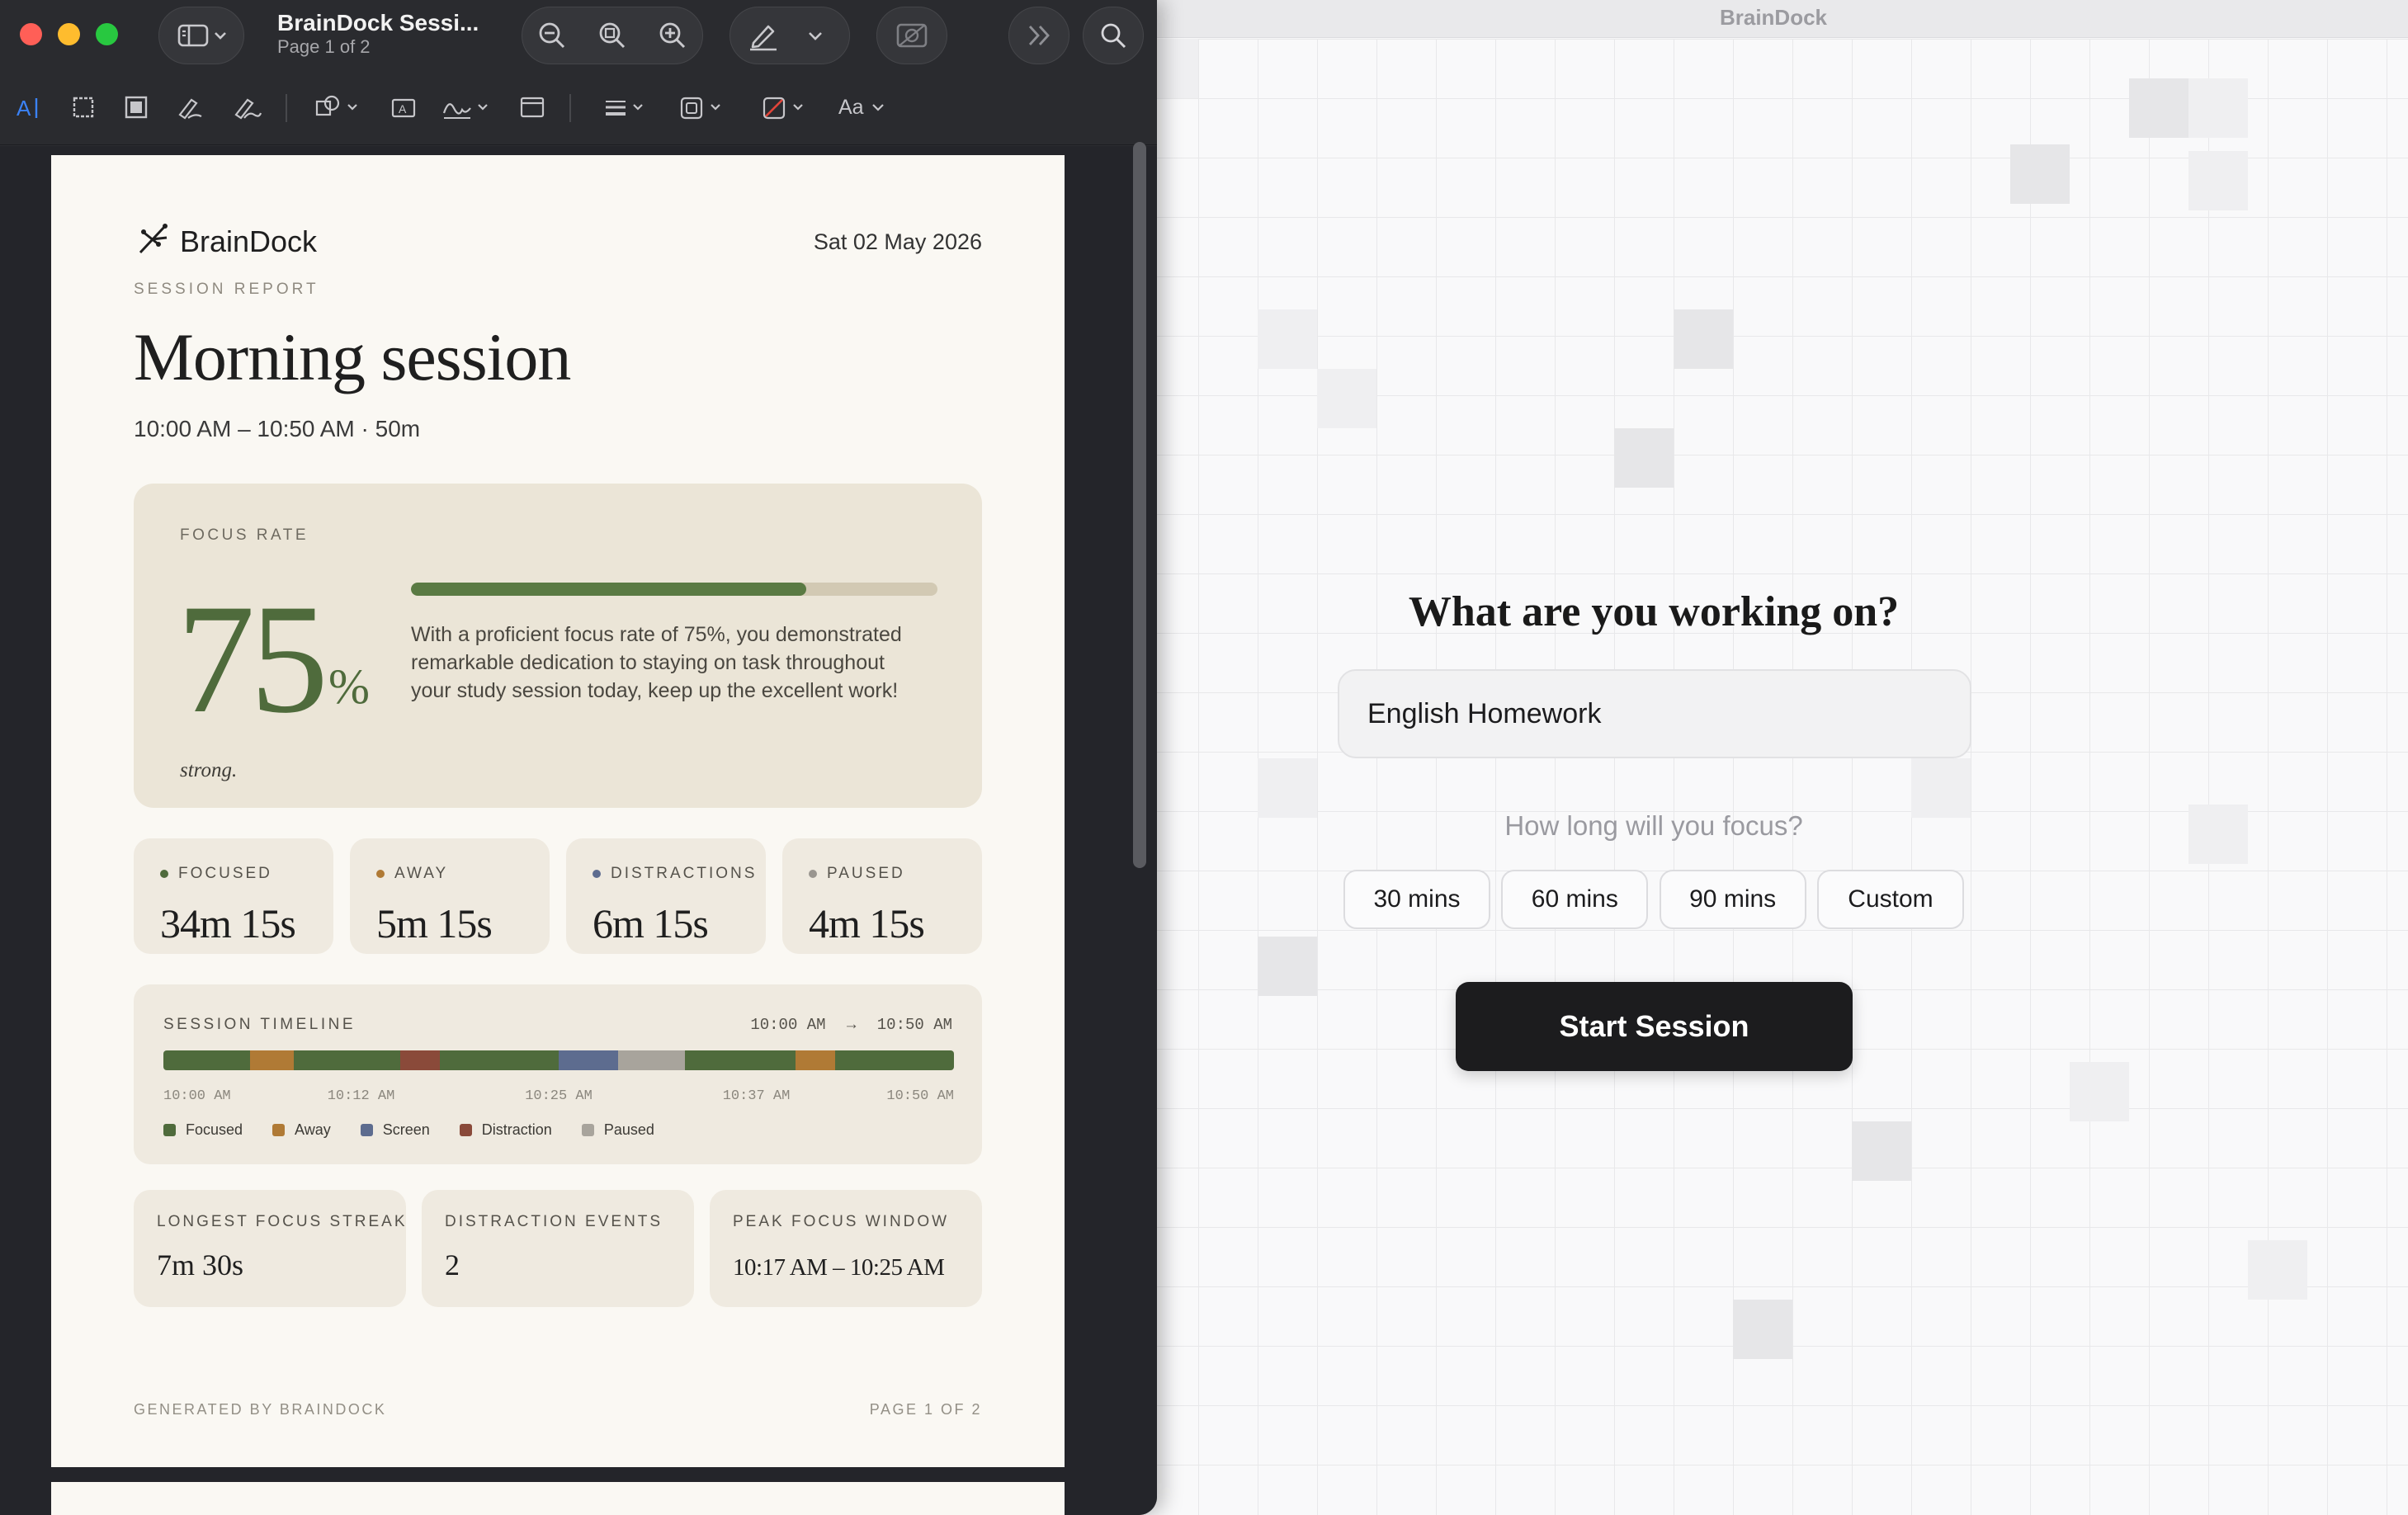 The width and height of the screenshot is (2408, 1515). I want to click on stat-label-away: AWAY, so click(412, 874).